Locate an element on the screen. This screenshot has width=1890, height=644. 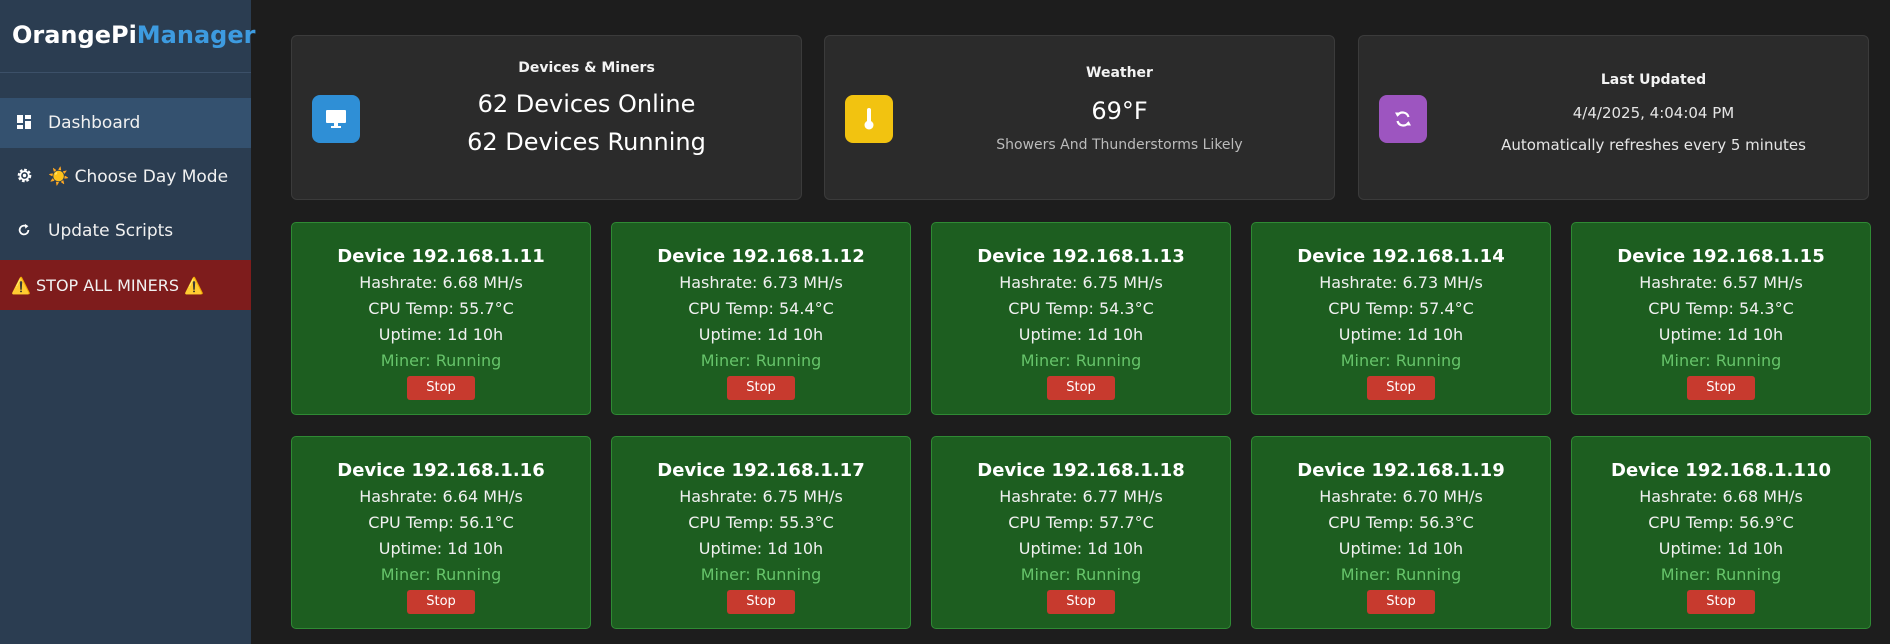
device-hashrate: Hashrate: 6.57 MH/s is located at coordinates (1721, 282).